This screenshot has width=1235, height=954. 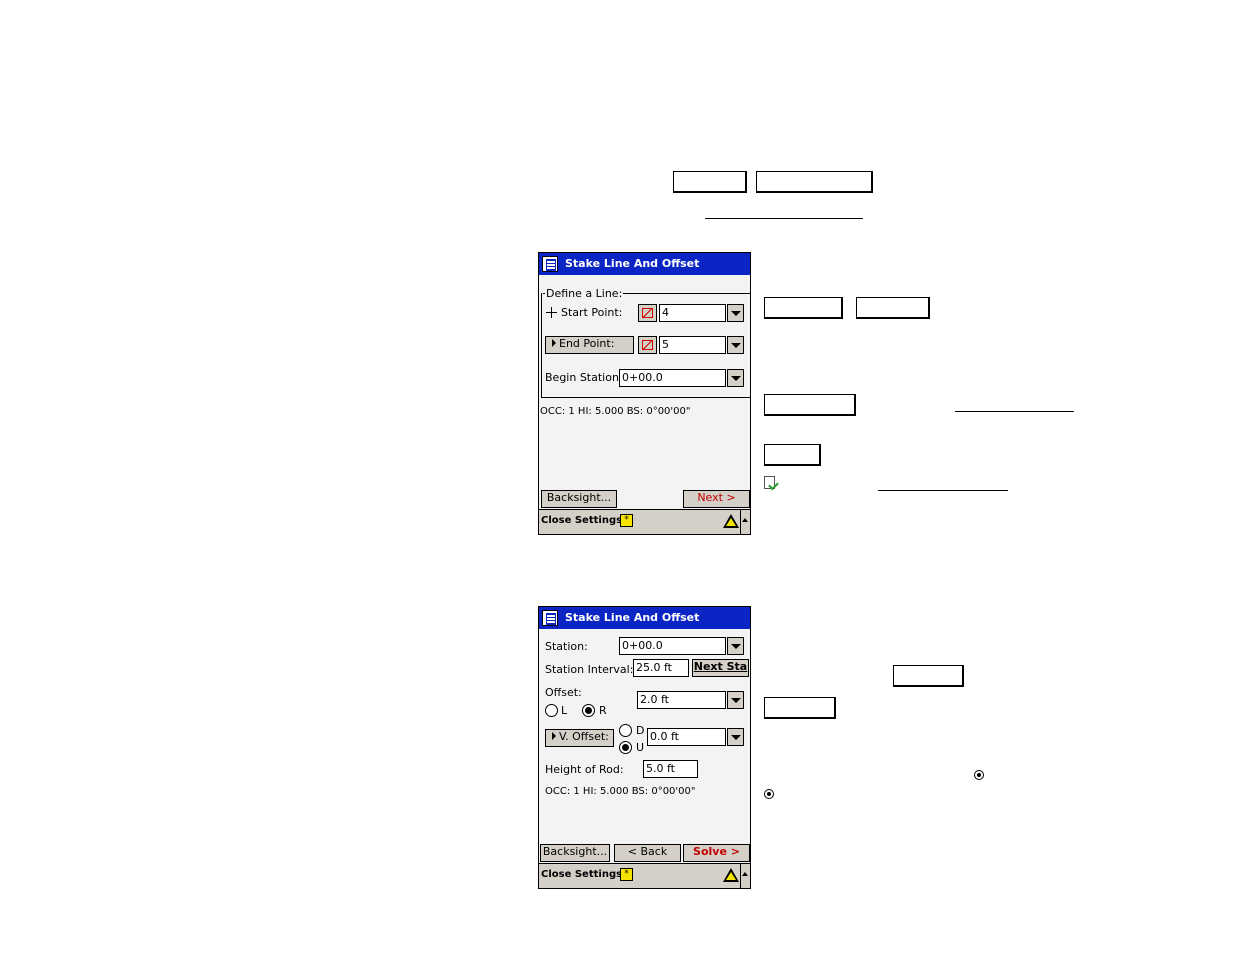 I want to click on offset-right-label: R, so click(x=603, y=710).